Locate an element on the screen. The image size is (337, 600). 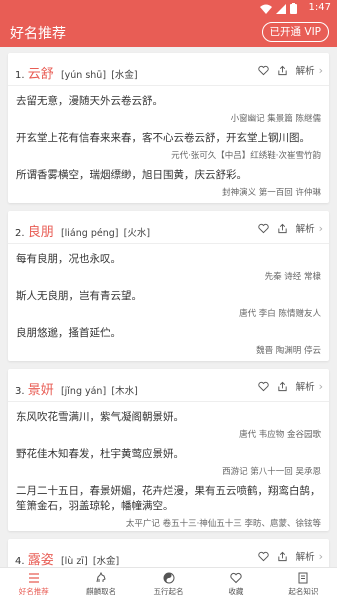
quote-entry: 野花佳木知春发，杜宇黄莺应景妍。 西游记 第八十一回 吴承恩 is located at coordinates (168, 462).